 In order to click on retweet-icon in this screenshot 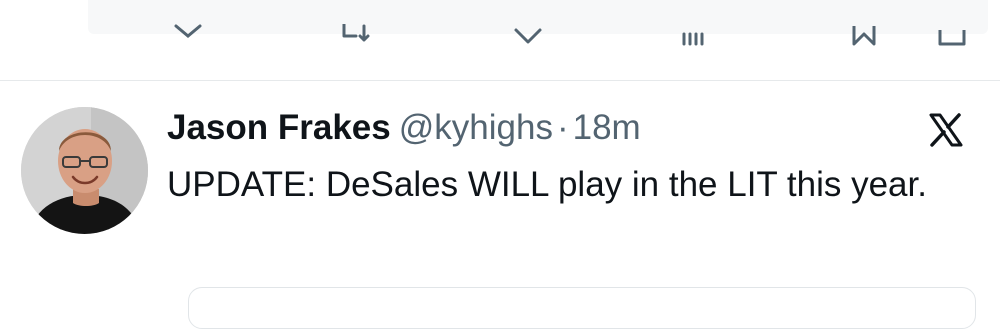, I will do `click(356, 36)`.